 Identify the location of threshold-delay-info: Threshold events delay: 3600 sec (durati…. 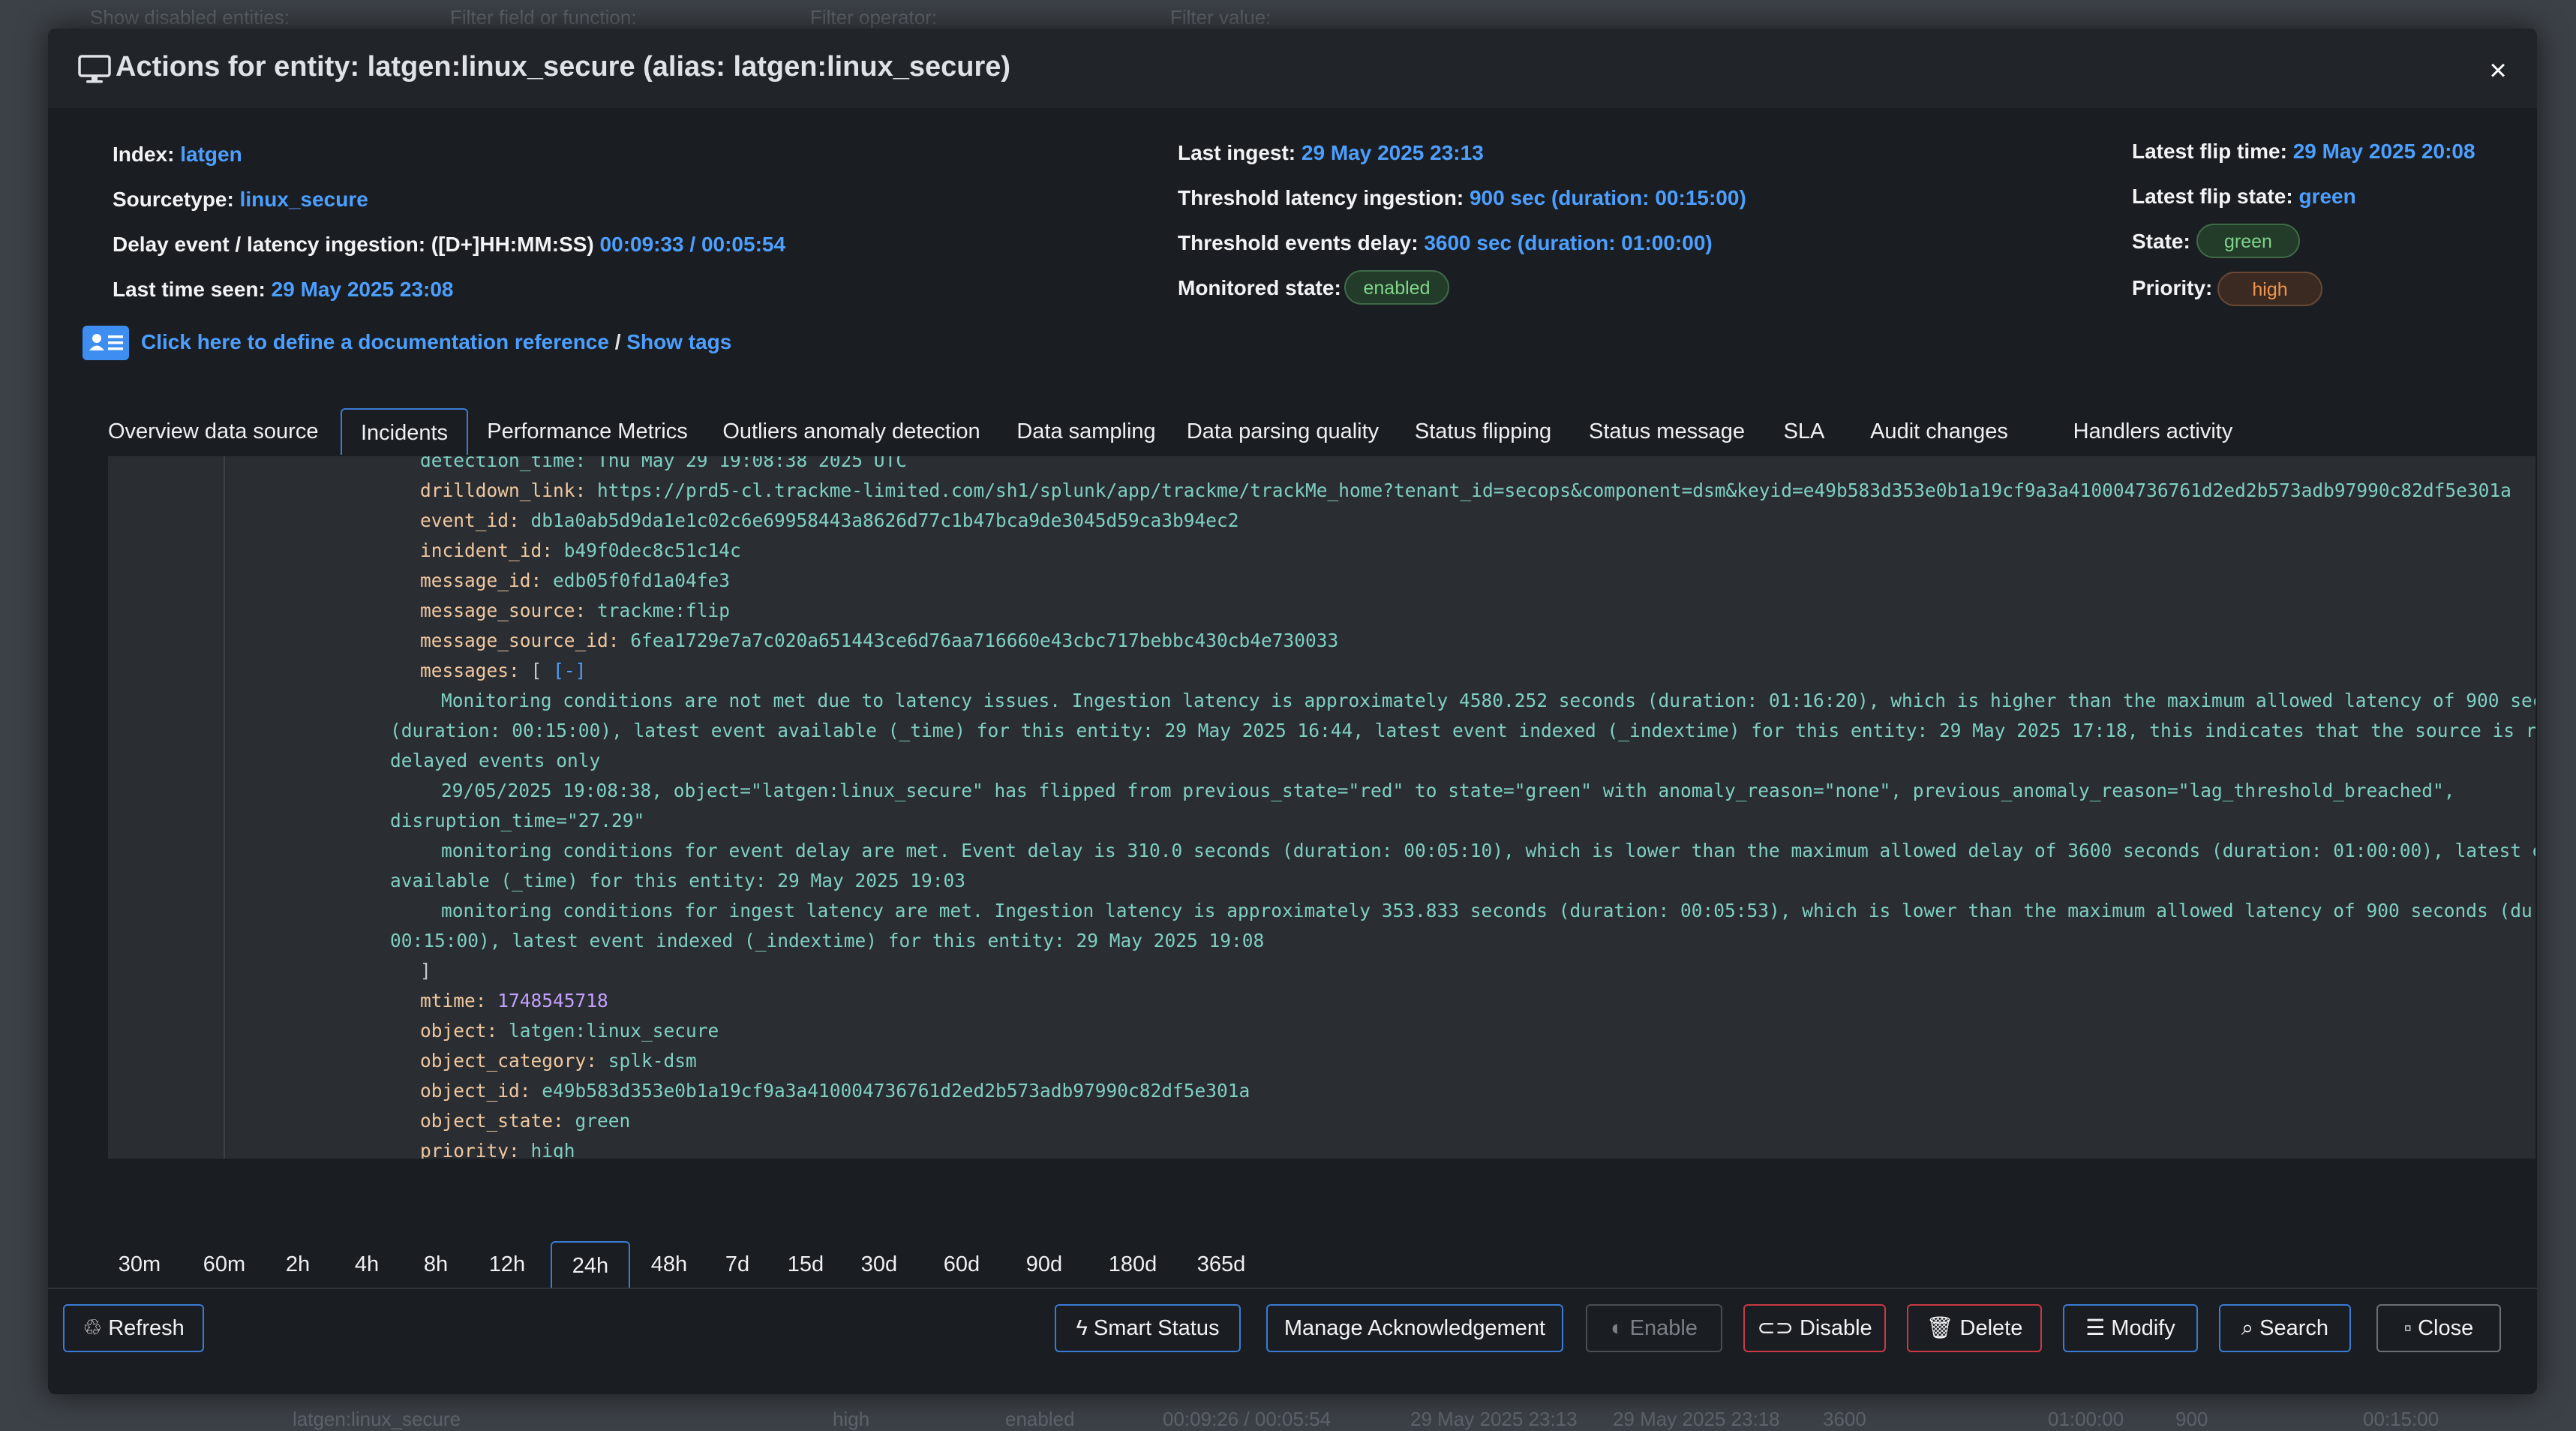
(1445, 243).